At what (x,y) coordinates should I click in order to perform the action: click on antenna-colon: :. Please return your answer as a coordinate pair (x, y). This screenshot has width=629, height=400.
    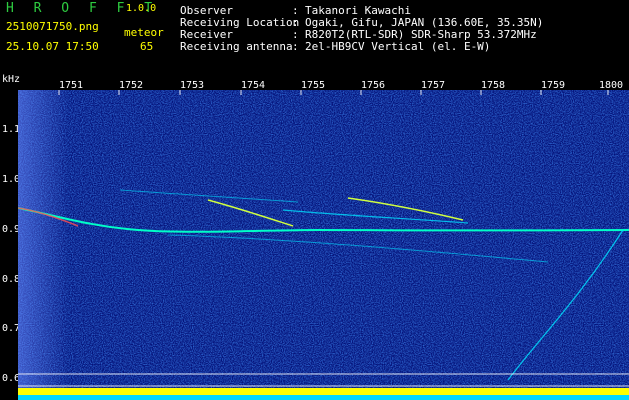
    Looking at the image, I should click on (295, 46).